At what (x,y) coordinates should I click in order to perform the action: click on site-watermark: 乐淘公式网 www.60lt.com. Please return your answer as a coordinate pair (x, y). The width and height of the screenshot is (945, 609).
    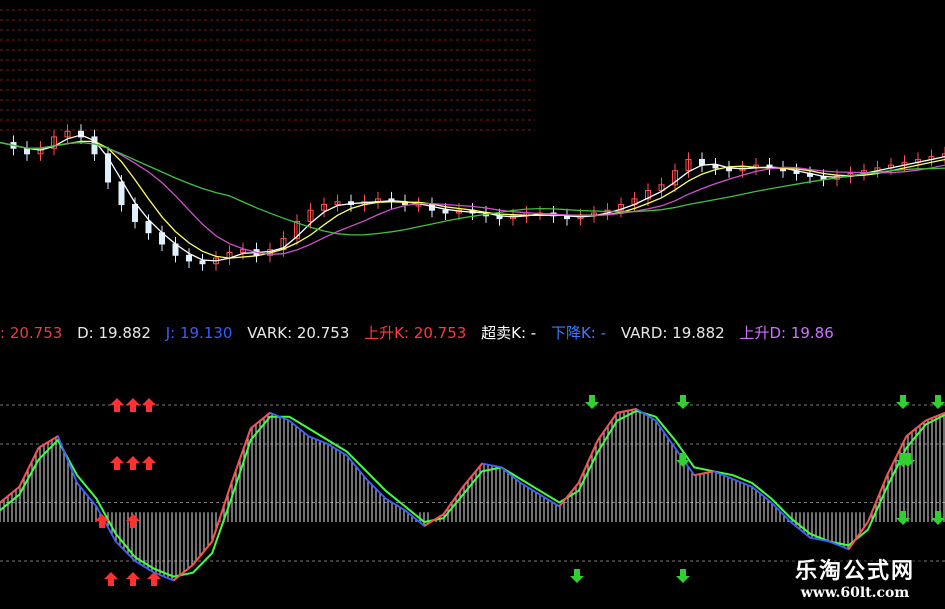
    Looking at the image, I should click on (854, 577).